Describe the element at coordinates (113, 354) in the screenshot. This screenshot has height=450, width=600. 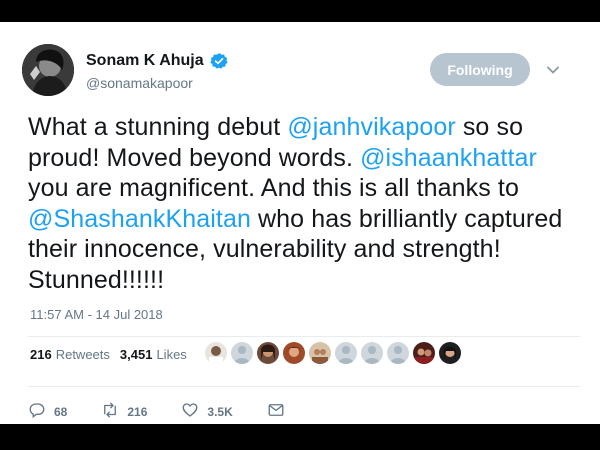
I see `engagement-stats: 216 Retweets 3,451 Likes` at that location.